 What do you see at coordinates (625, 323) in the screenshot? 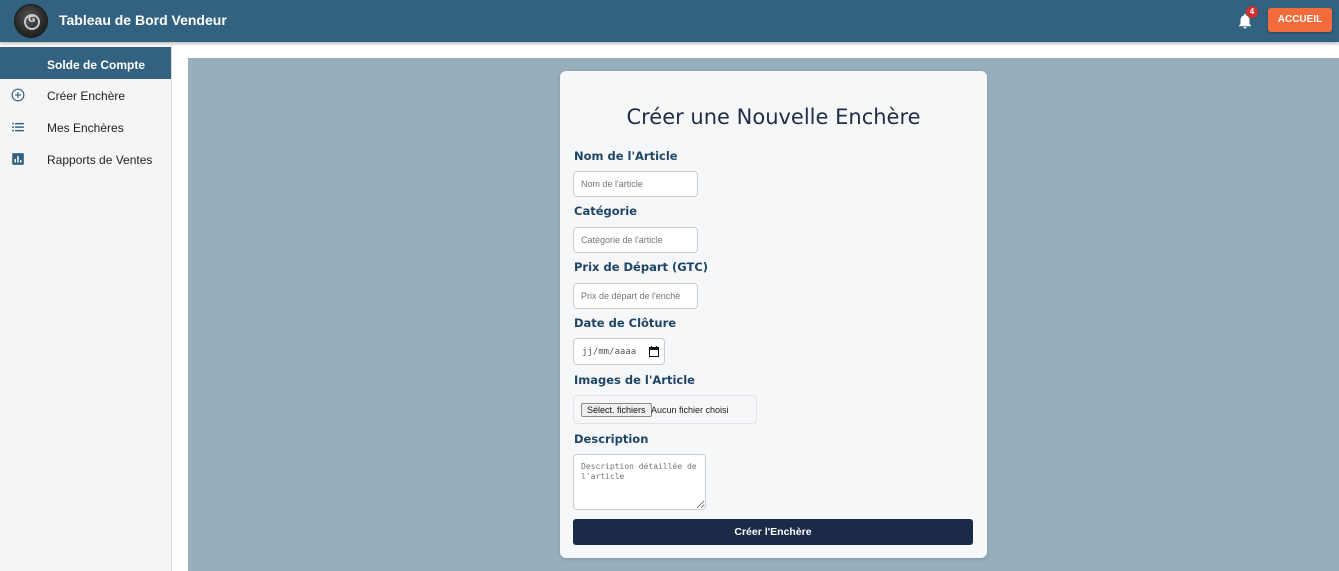
I see `close-date-label: Date de Clôture` at bounding box center [625, 323].